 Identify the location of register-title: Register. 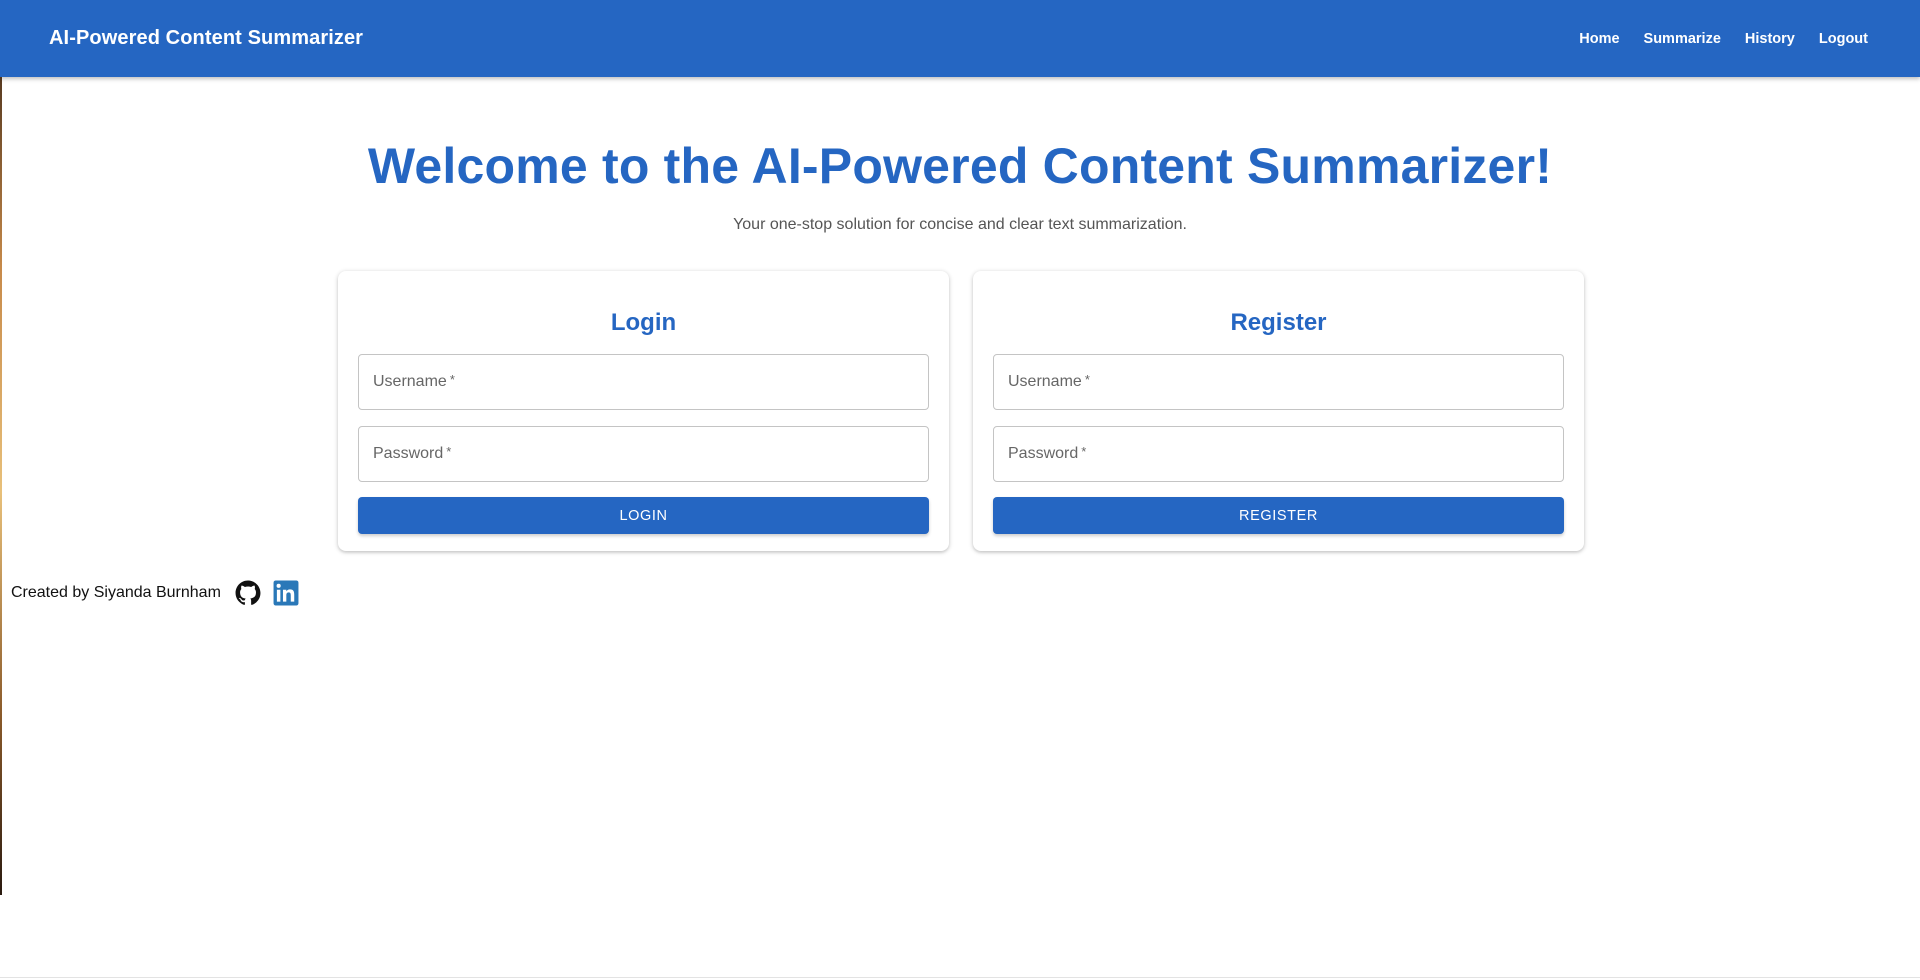
(1278, 322).